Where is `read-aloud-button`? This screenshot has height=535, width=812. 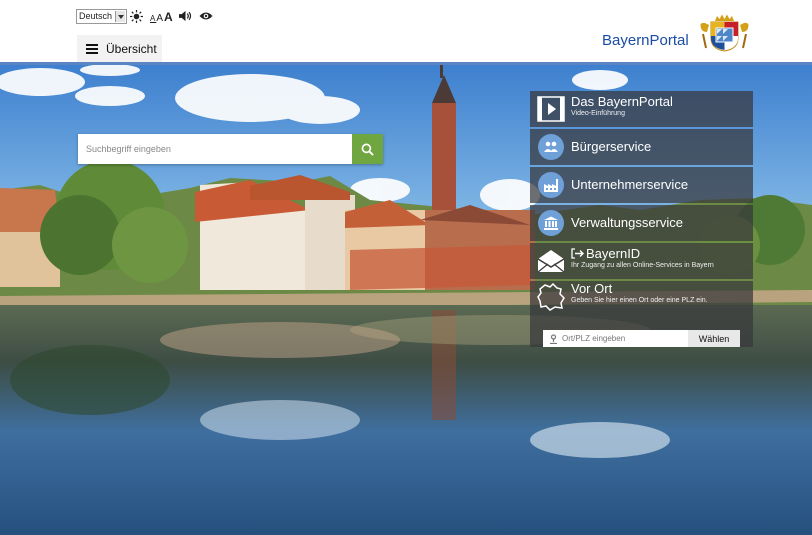 read-aloud-button is located at coordinates (185, 16).